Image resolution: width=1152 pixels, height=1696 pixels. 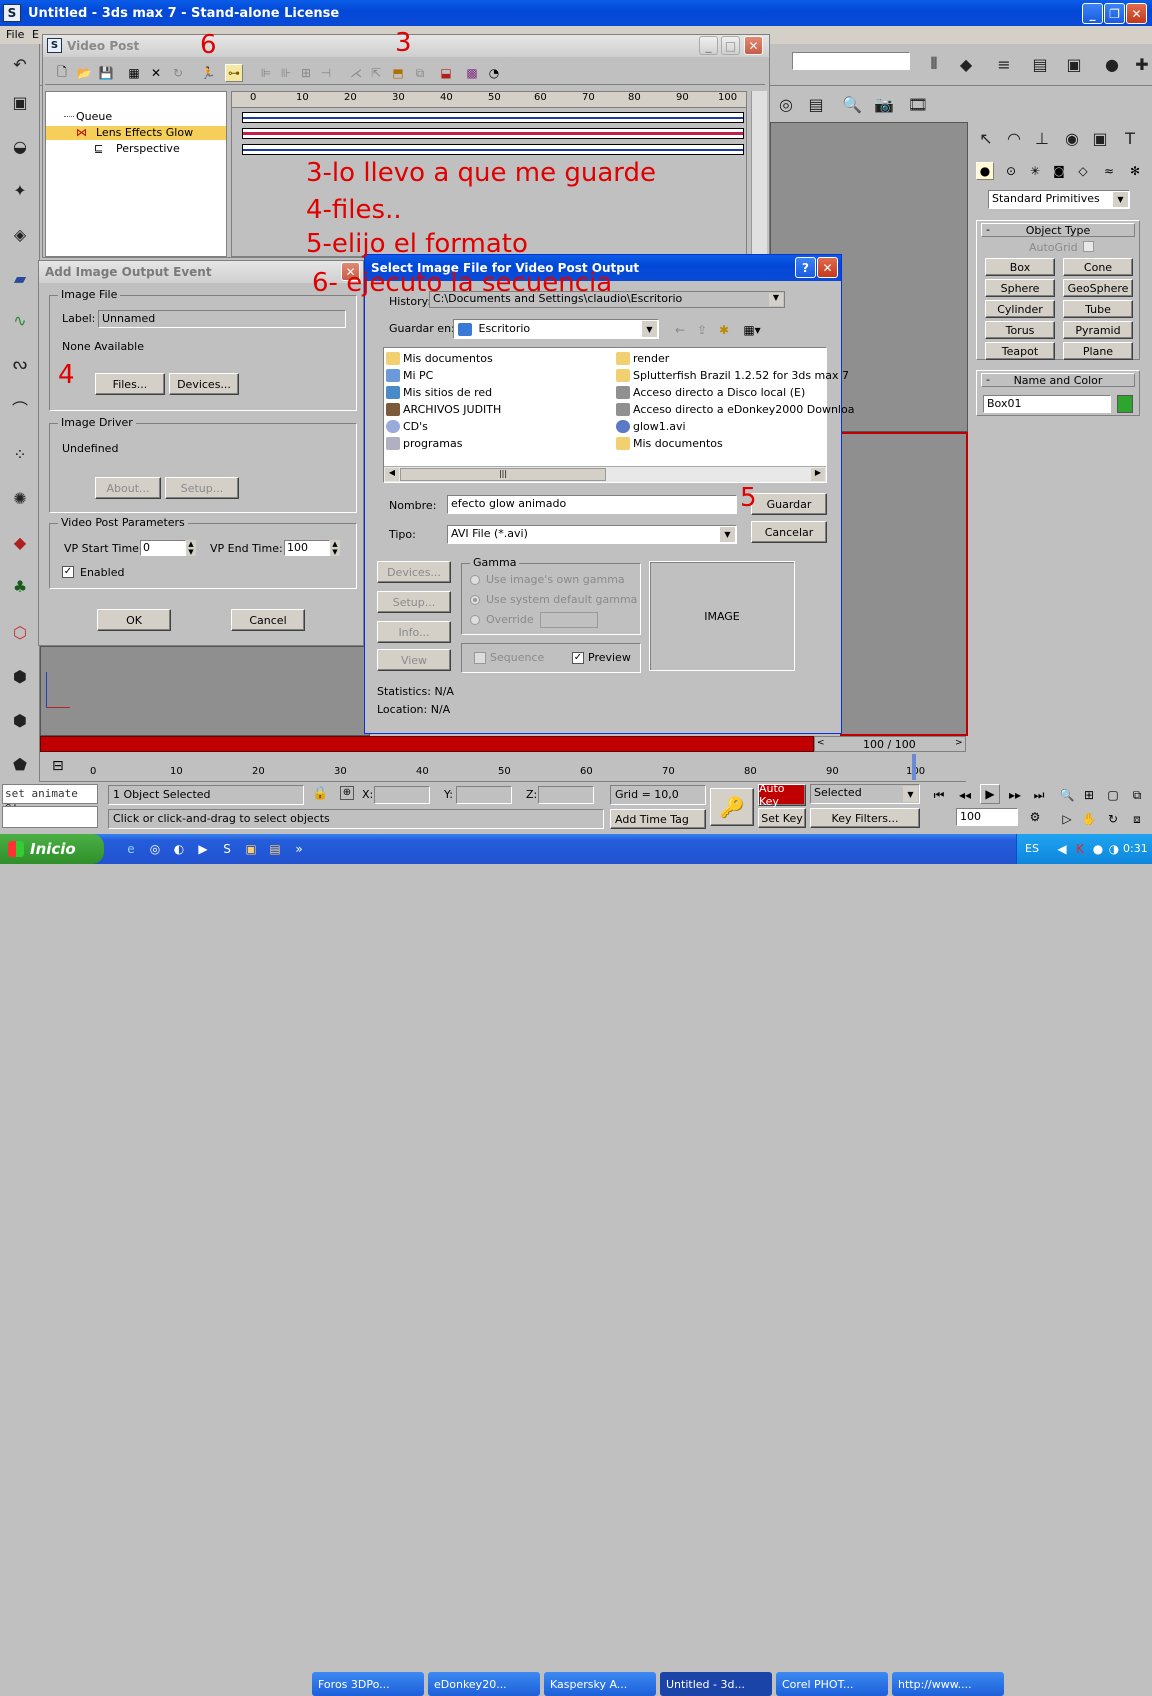 What do you see at coordinates (1020, 309) in the screenshot?
I see `cylinder-button: Cylinder` at bounding box center [1020, 309].